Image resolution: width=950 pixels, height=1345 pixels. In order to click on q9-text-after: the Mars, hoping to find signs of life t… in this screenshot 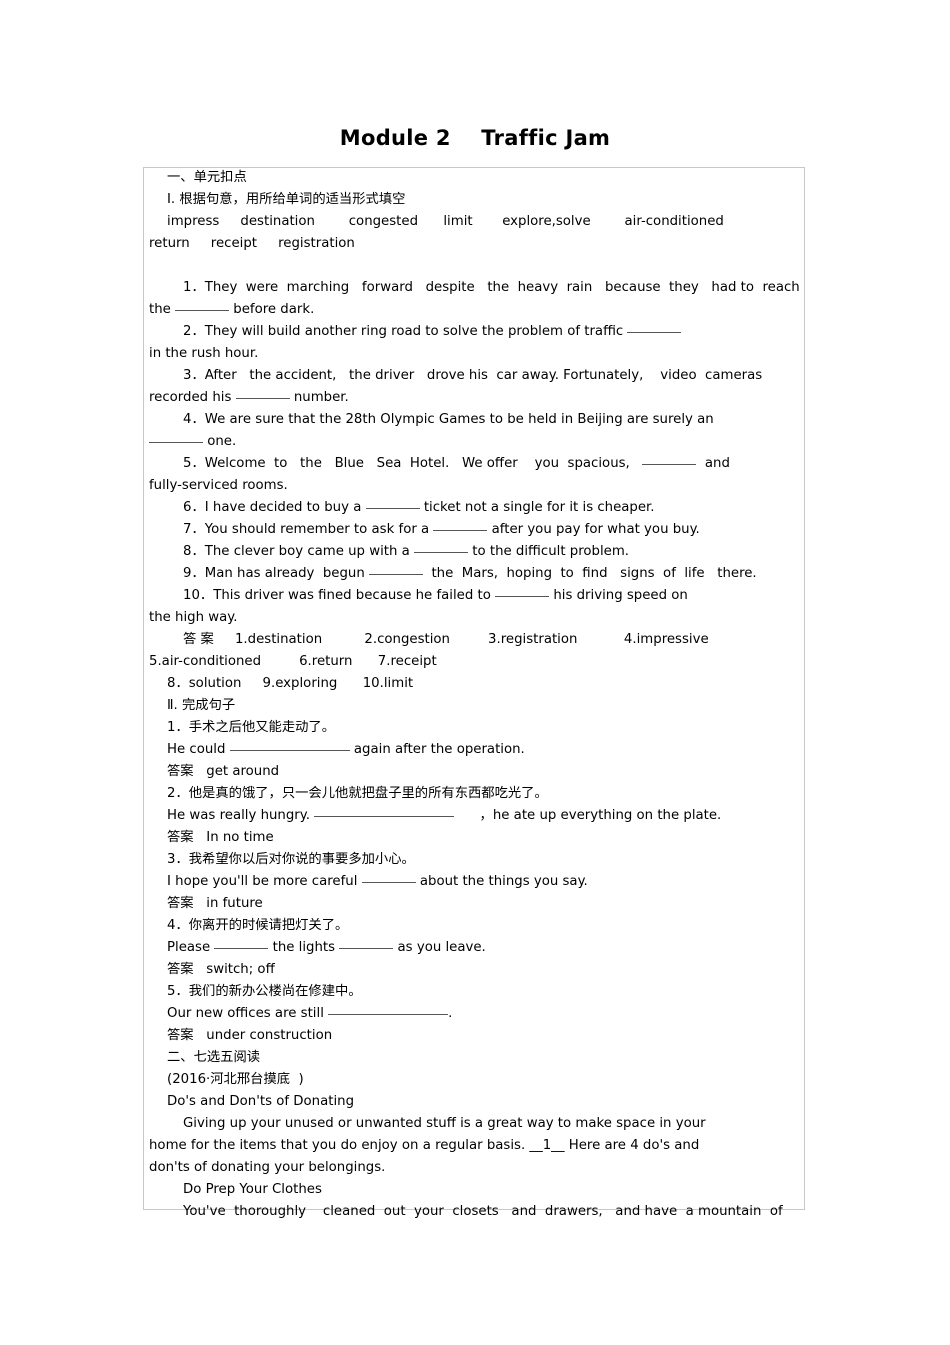, I will do `click(590, 573)`.